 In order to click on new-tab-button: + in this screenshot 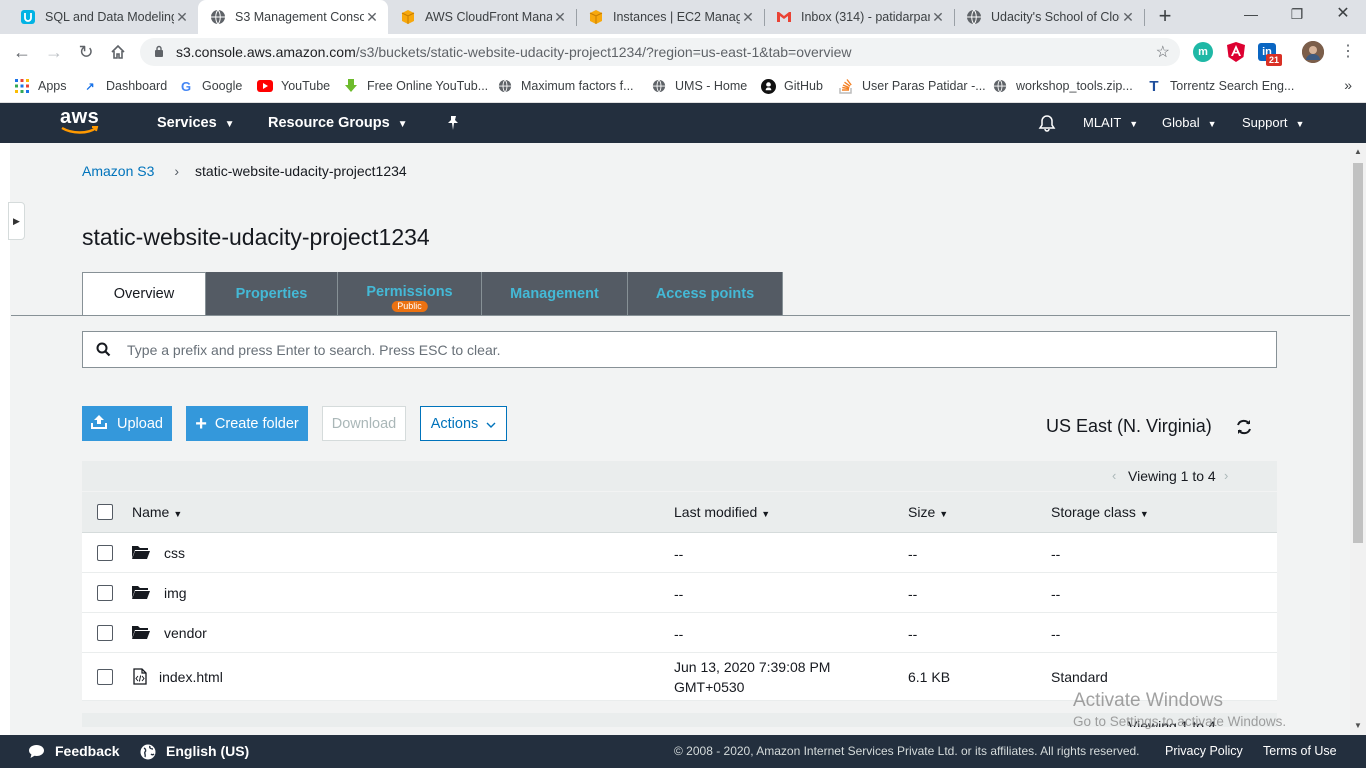, I will do `click(1165, 17)`.